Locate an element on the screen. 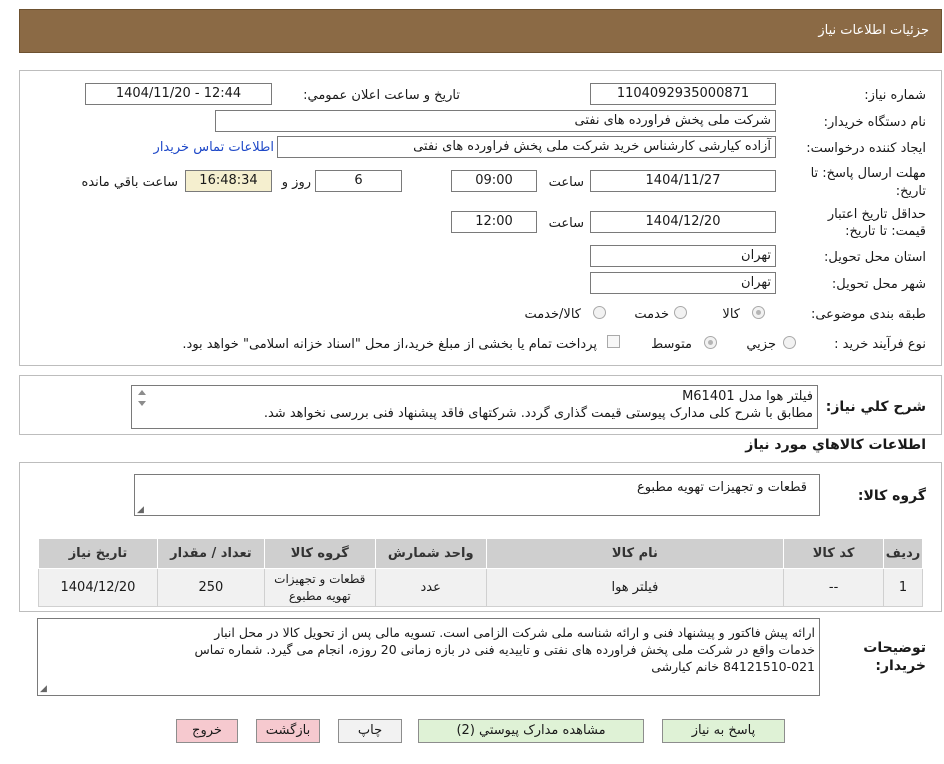 This screenshot has width=944, height=764. back-button: بازگشت is located at coordinates (288, 731).